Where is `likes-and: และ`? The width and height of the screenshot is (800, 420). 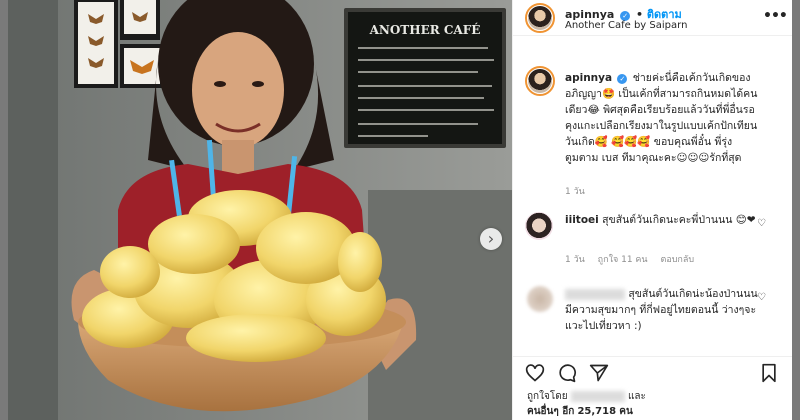
likes-and: และ is located at coordinates (636, 396).